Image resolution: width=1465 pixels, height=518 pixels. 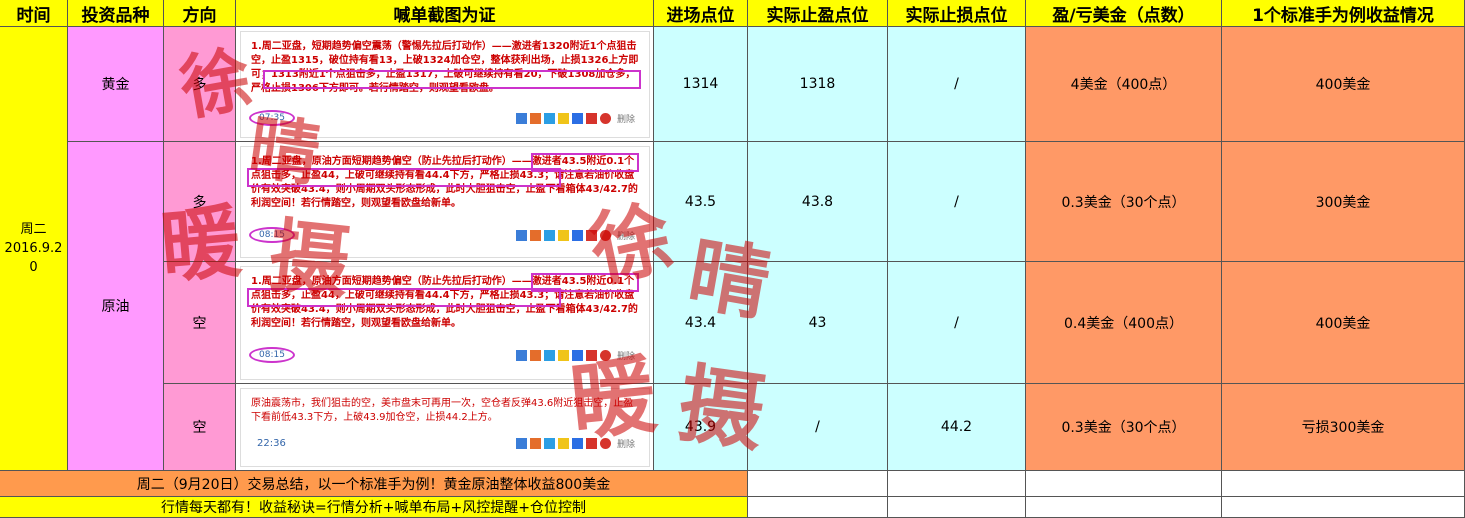 I want to click on take-profit-cell: /, so click(x=818, y=427).